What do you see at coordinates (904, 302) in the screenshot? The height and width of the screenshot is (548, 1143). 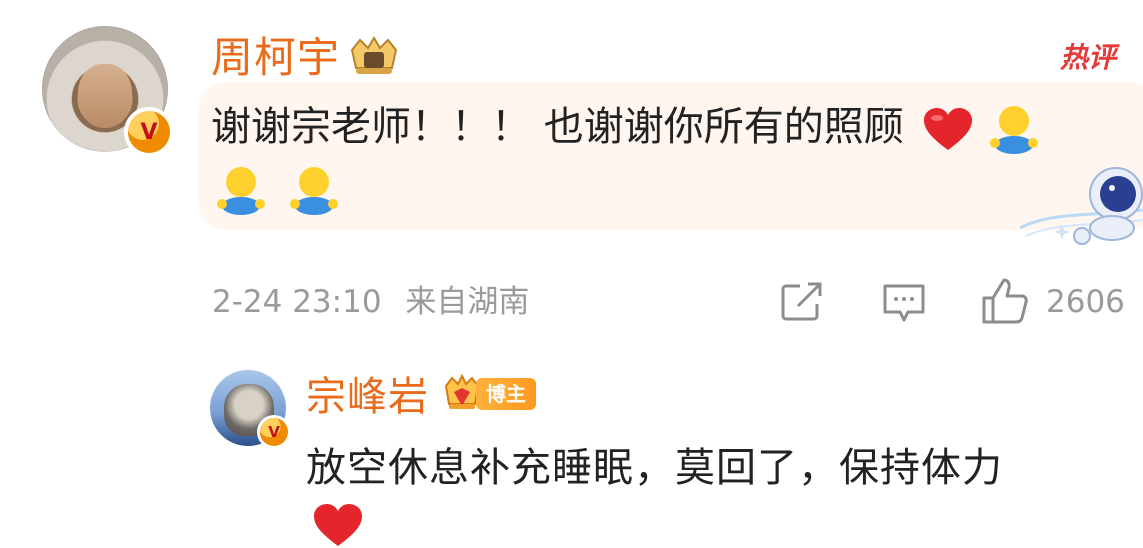 I see `comment-icon` at bounding box center [904, 302].